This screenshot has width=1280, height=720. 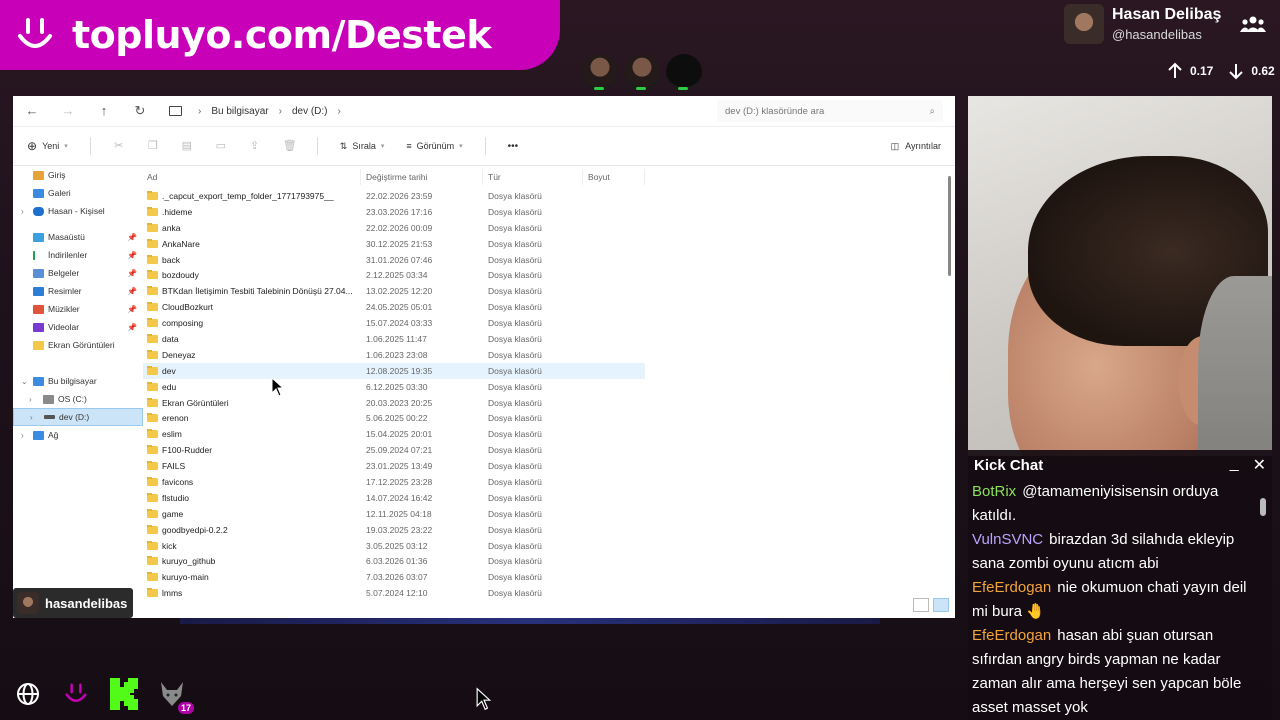 What do you see at coordinates (549, 418) in the screenshot?
I see `table-row: erenon 5.06.2025 00:22 Dosya klasörü` at bounding box center [549, 418].